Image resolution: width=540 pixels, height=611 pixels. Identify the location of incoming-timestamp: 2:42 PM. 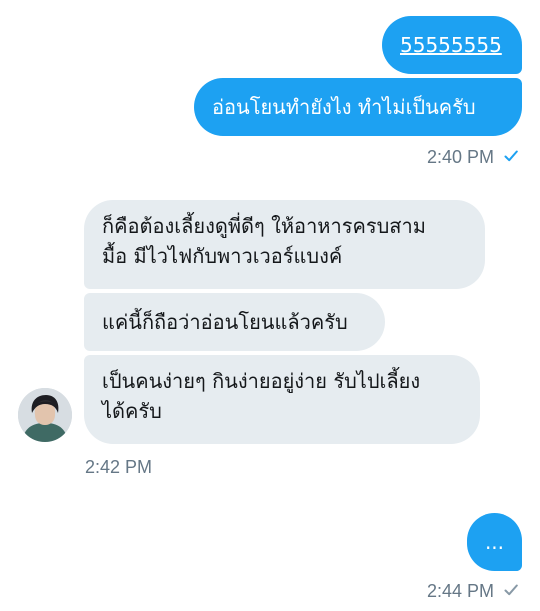
(118, 467).